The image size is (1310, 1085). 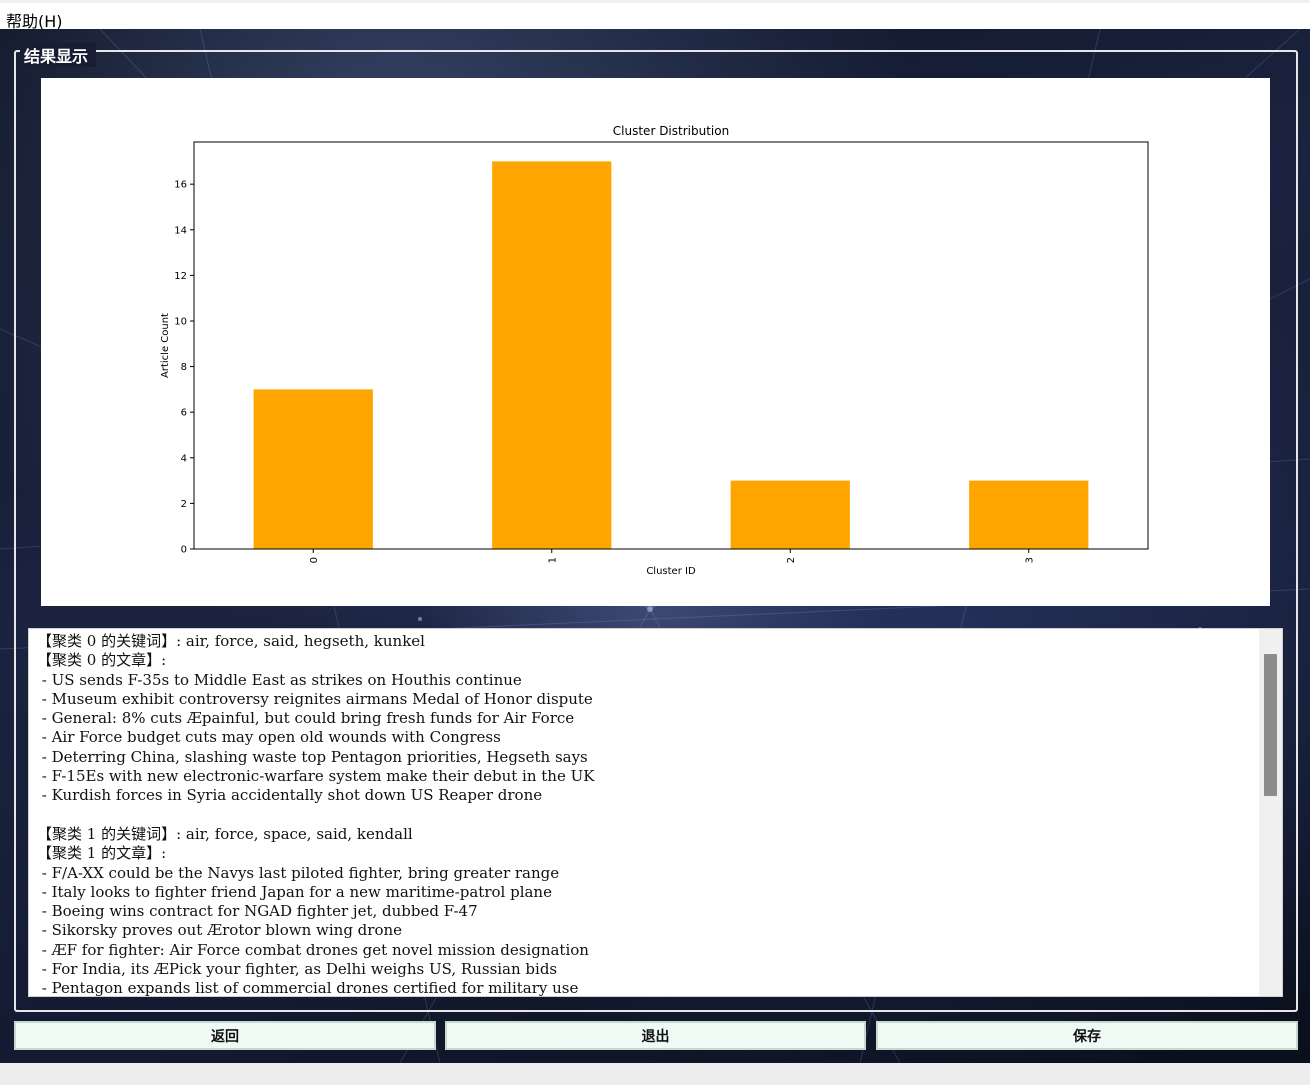 I want to click on x-tick-label: 0, so click(x=314, y=560).